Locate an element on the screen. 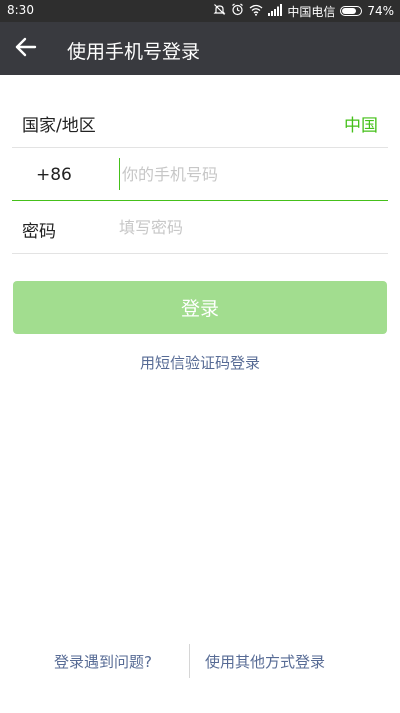 The width and height of the screenshot is (400, 713). carrier-name: 中国电信 is located at coordinates (311, 11).